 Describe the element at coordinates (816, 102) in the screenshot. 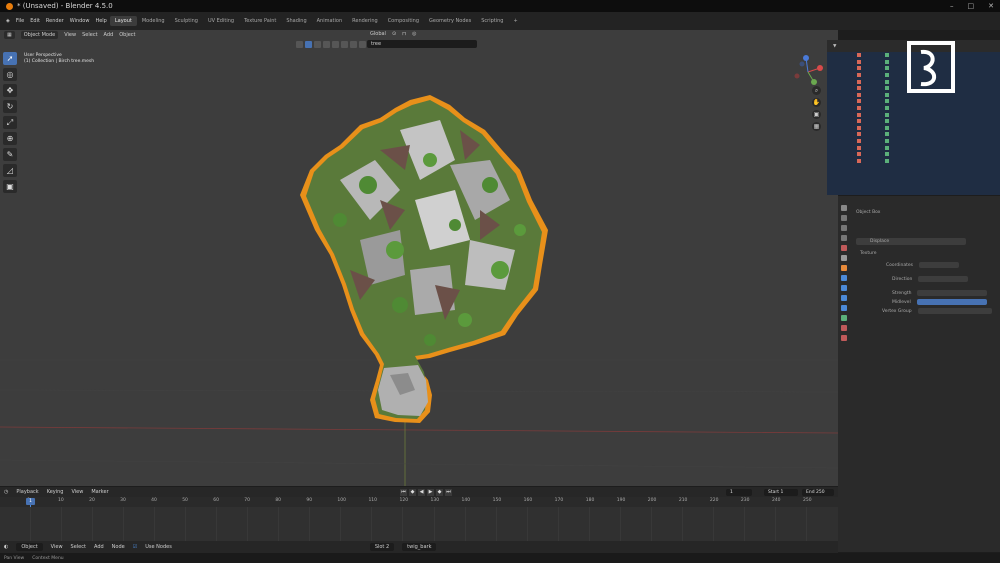

I see `pan-hand-icon: ✋` at that location.